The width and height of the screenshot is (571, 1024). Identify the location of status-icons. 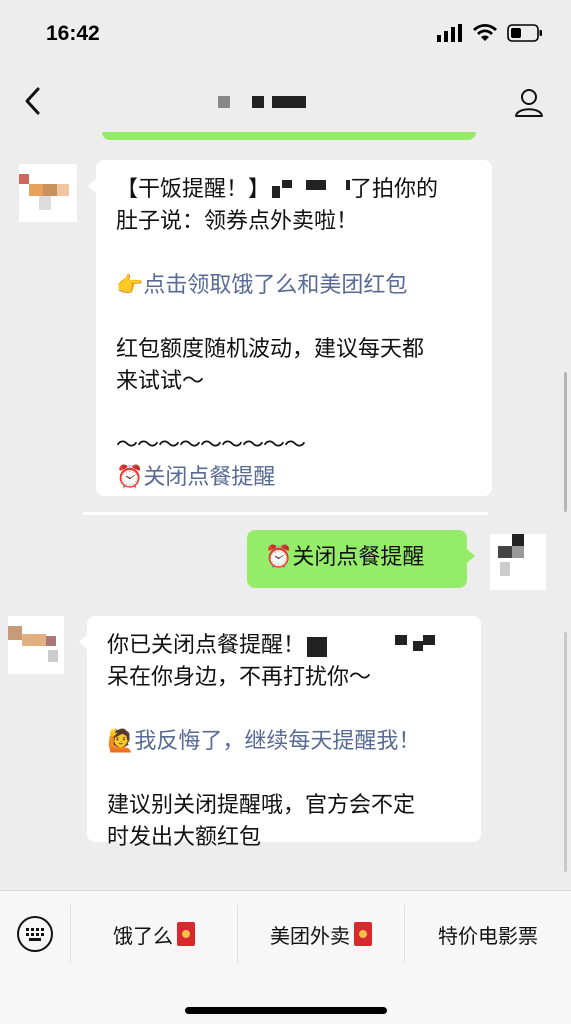
(490, 33).